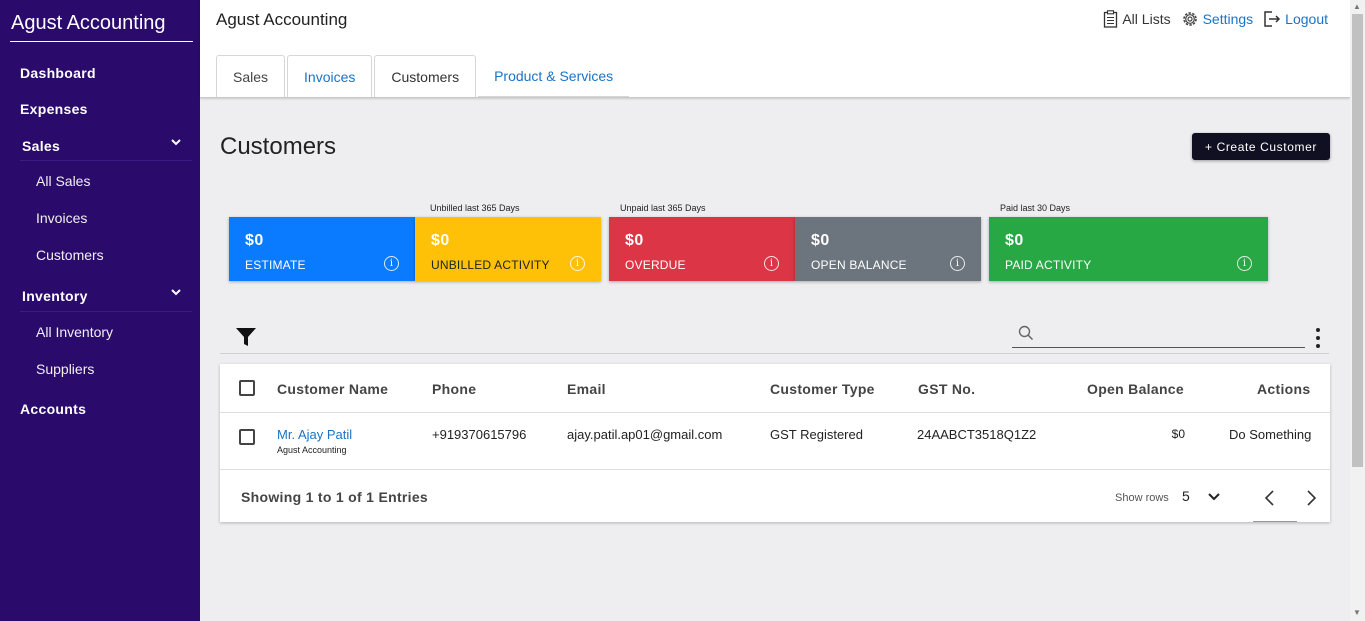 The image size is (1365, 621). I want to click on card-caption-paid: Paid last 30 Days, so click(1035, 208).